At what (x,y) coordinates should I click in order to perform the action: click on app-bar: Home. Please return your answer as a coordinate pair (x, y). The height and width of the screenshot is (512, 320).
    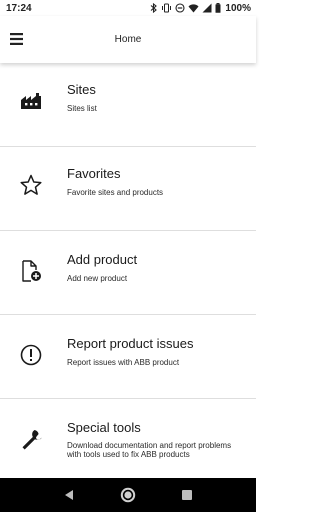
    Looking at the image, I should click on (128, 39).